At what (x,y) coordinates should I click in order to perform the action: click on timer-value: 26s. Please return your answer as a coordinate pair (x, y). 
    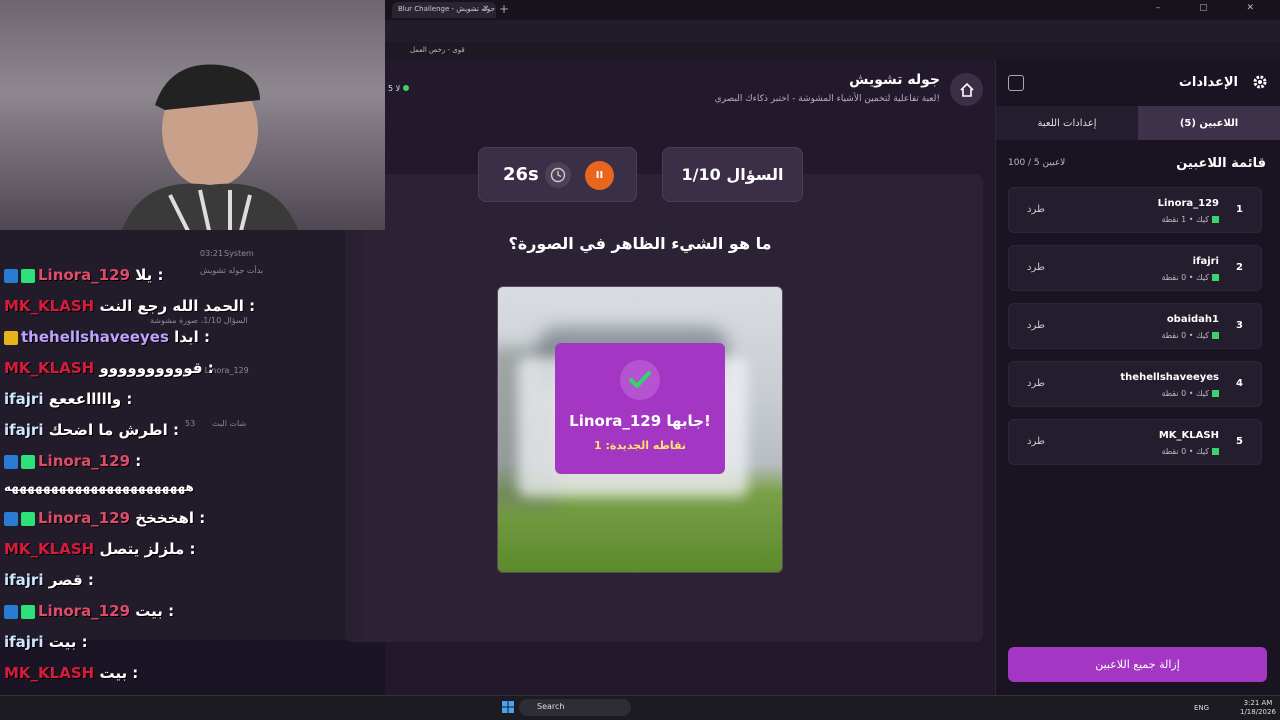
    Looking at the image, I should click on (521, 174).